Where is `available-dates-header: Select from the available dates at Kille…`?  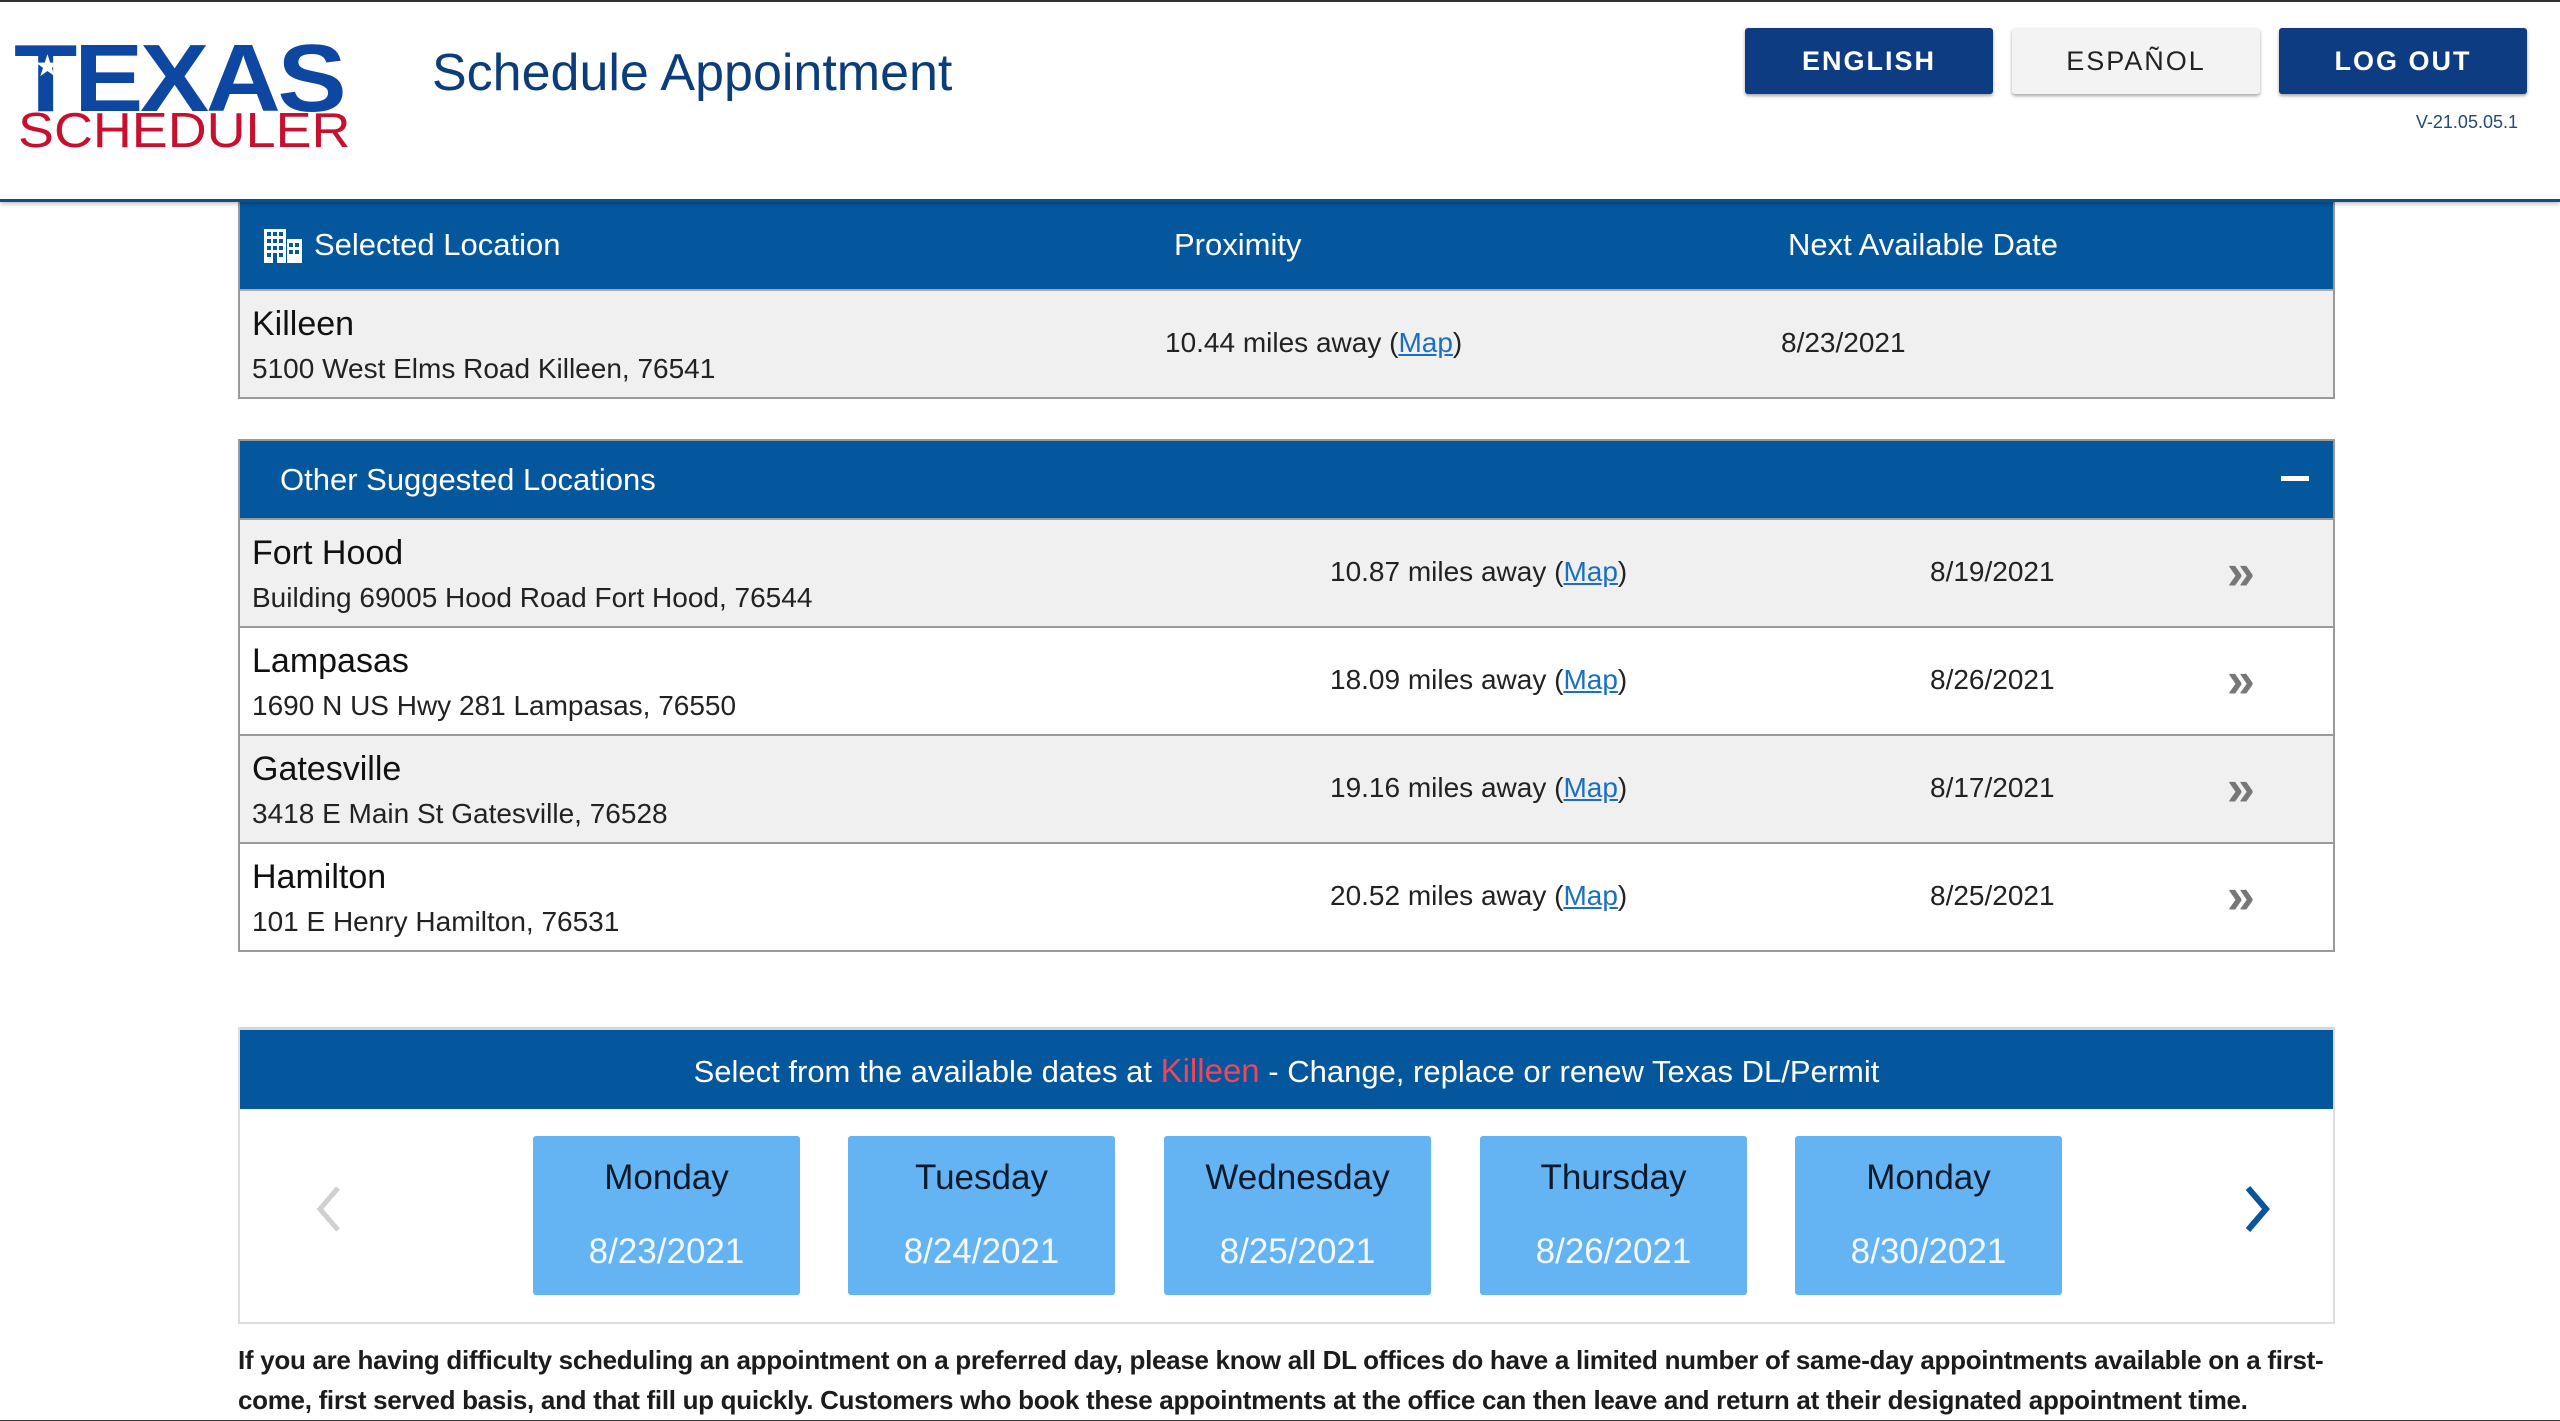 available-dates-header: Select from the available dates at Kille… is located at coordinates (1286, 1068).